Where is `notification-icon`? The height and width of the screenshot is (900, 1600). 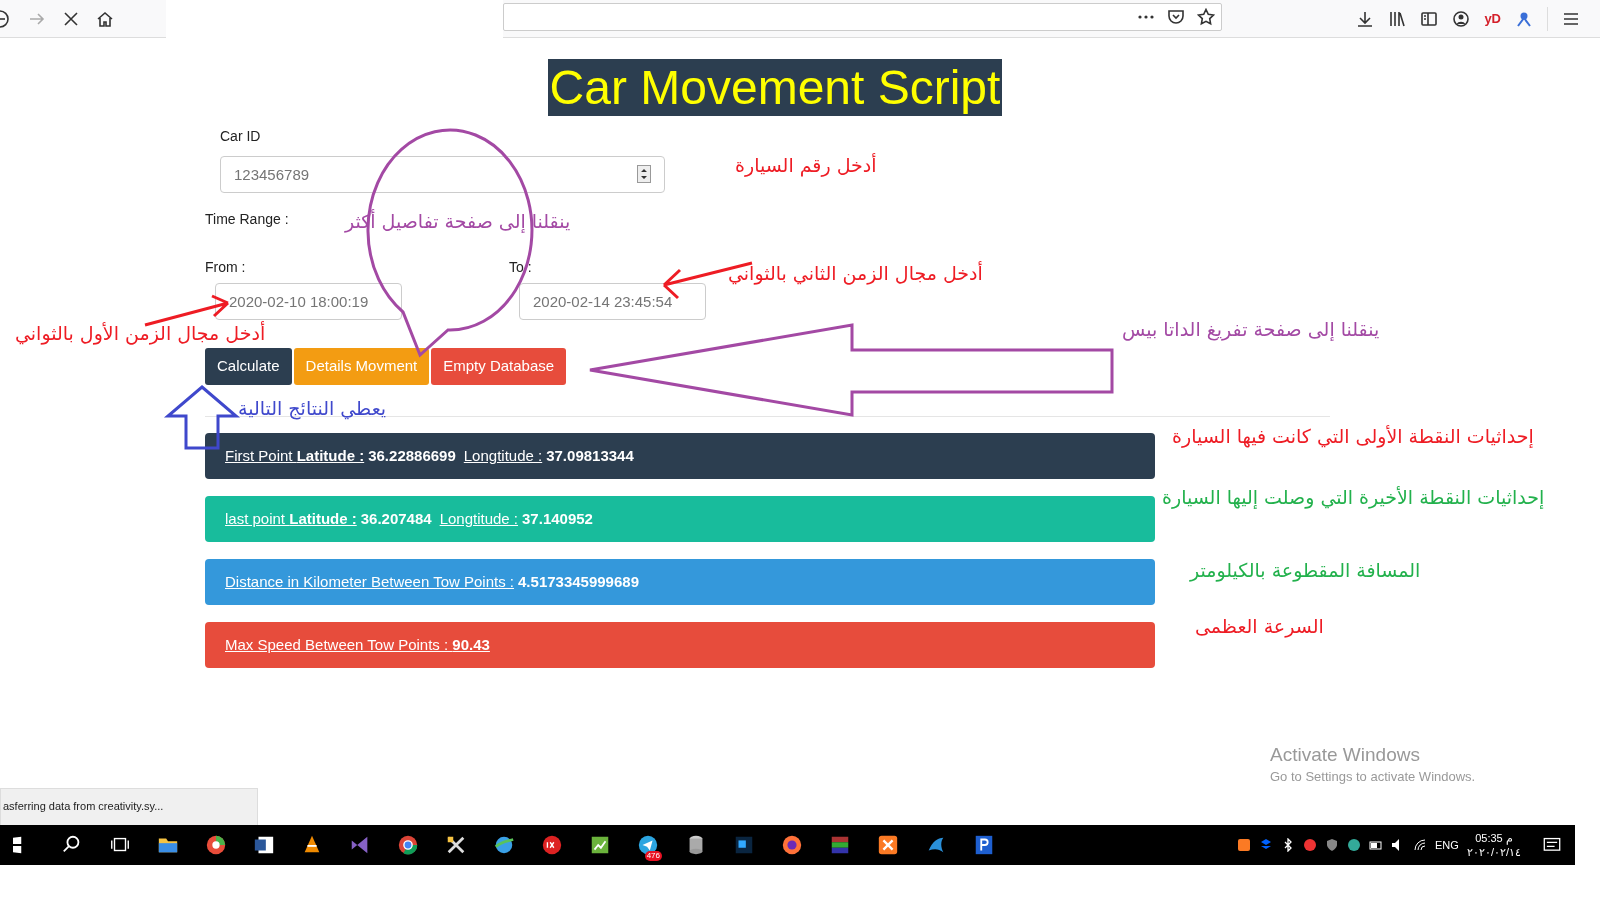
notification-icon is located at coordinates (1552, 845).